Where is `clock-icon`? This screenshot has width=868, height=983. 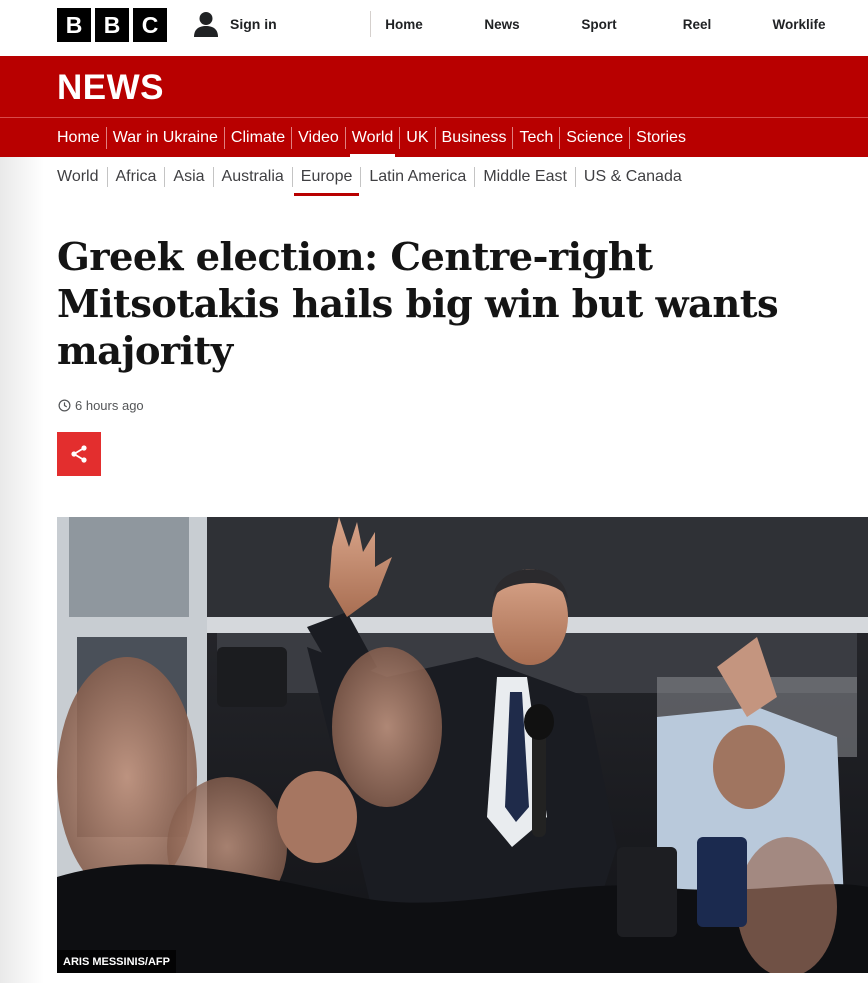 clock-icon is located at coordinates (64, 405).